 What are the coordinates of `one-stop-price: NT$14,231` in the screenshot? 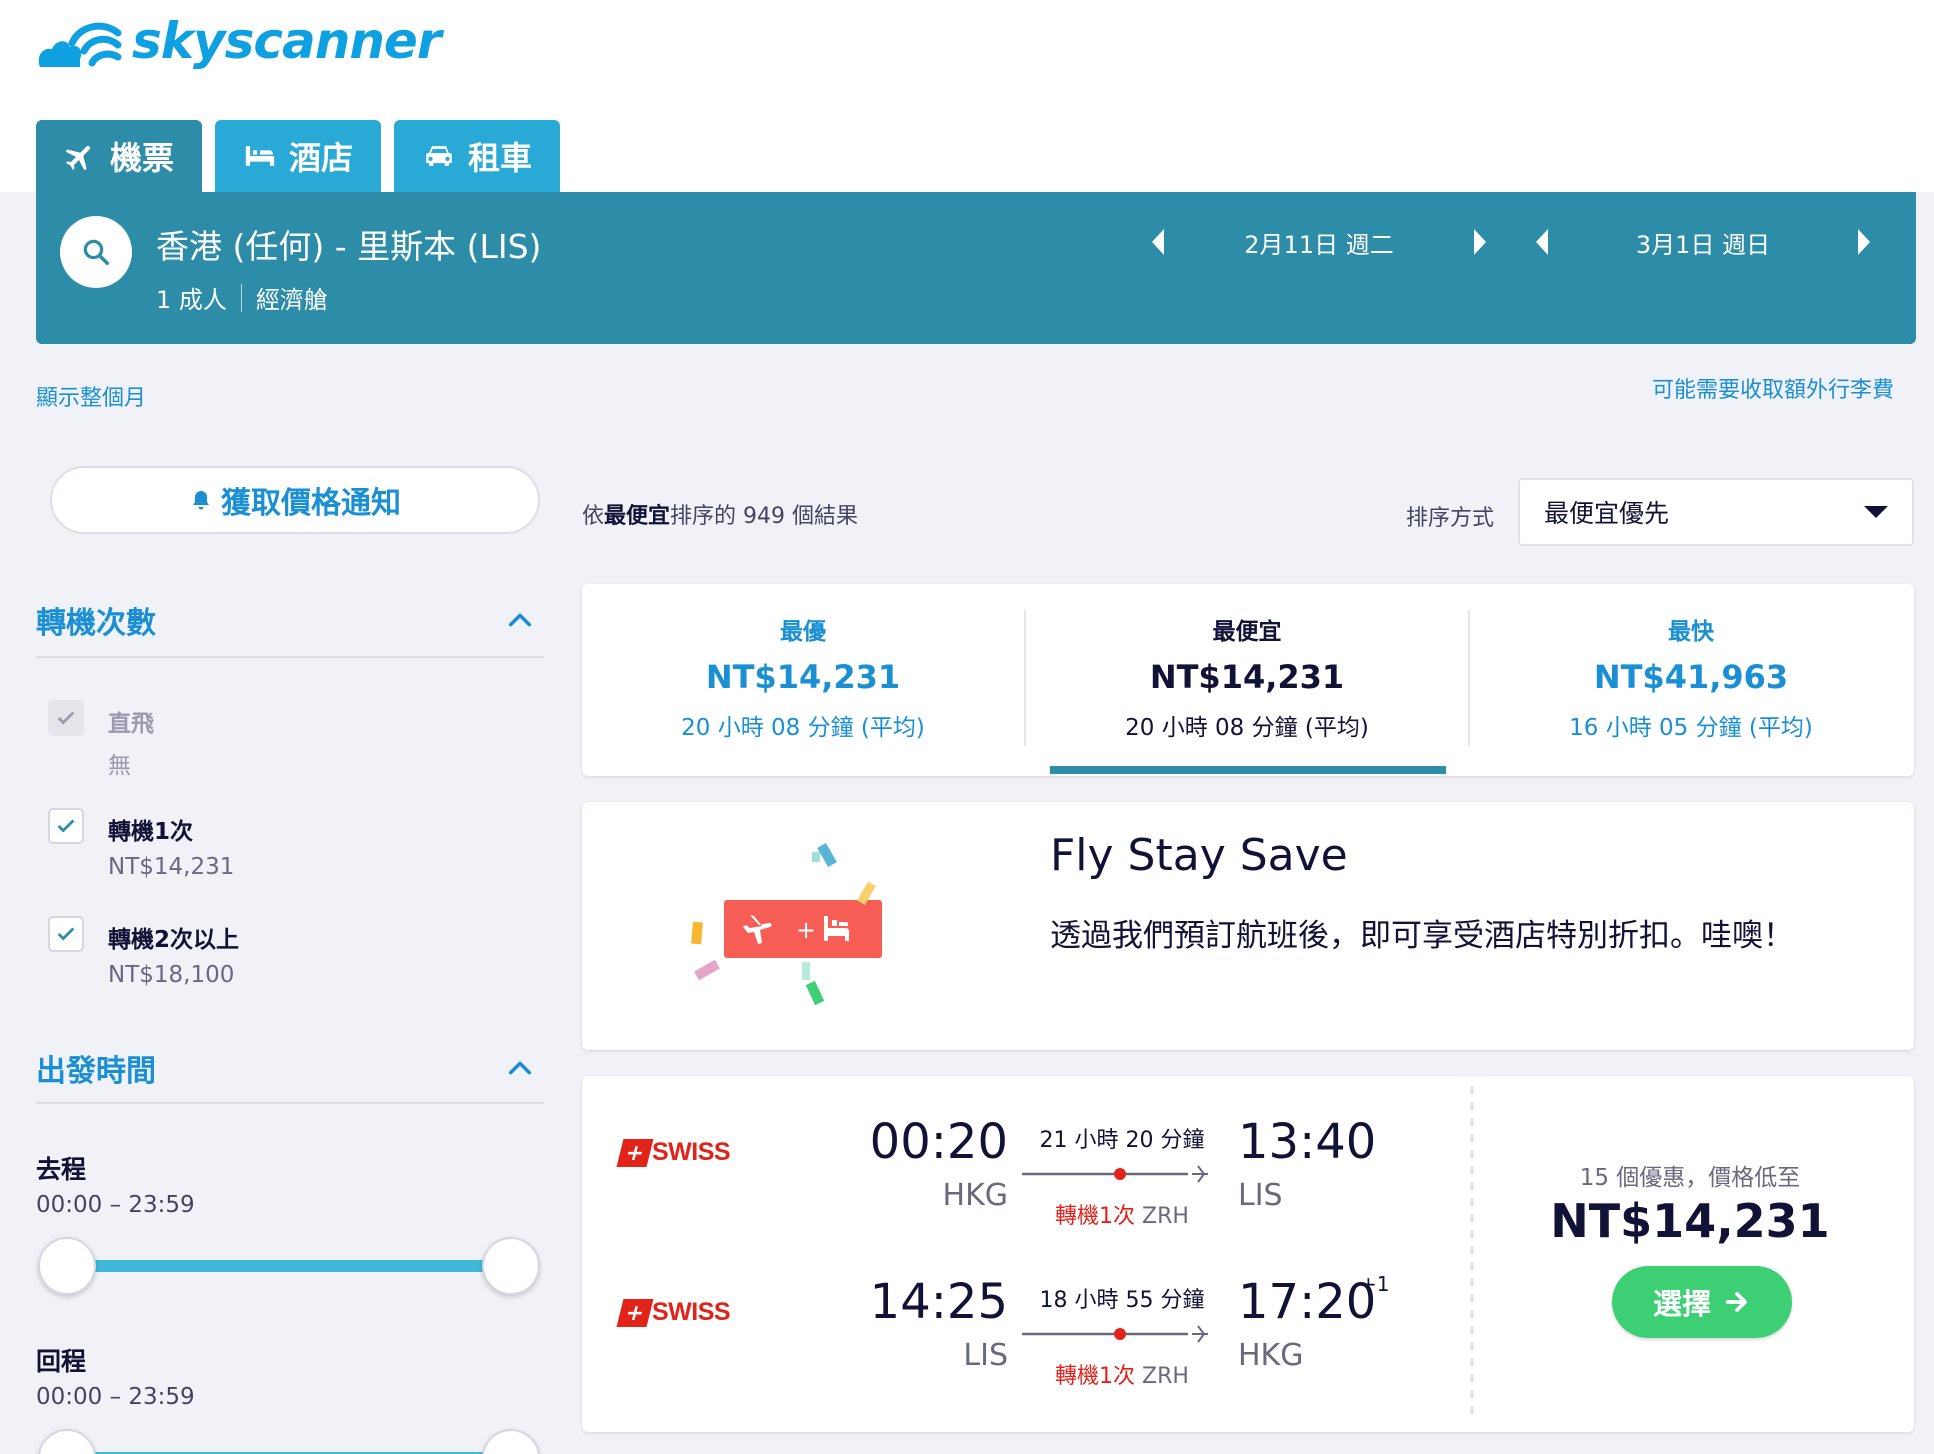 It's located at (171, 867).